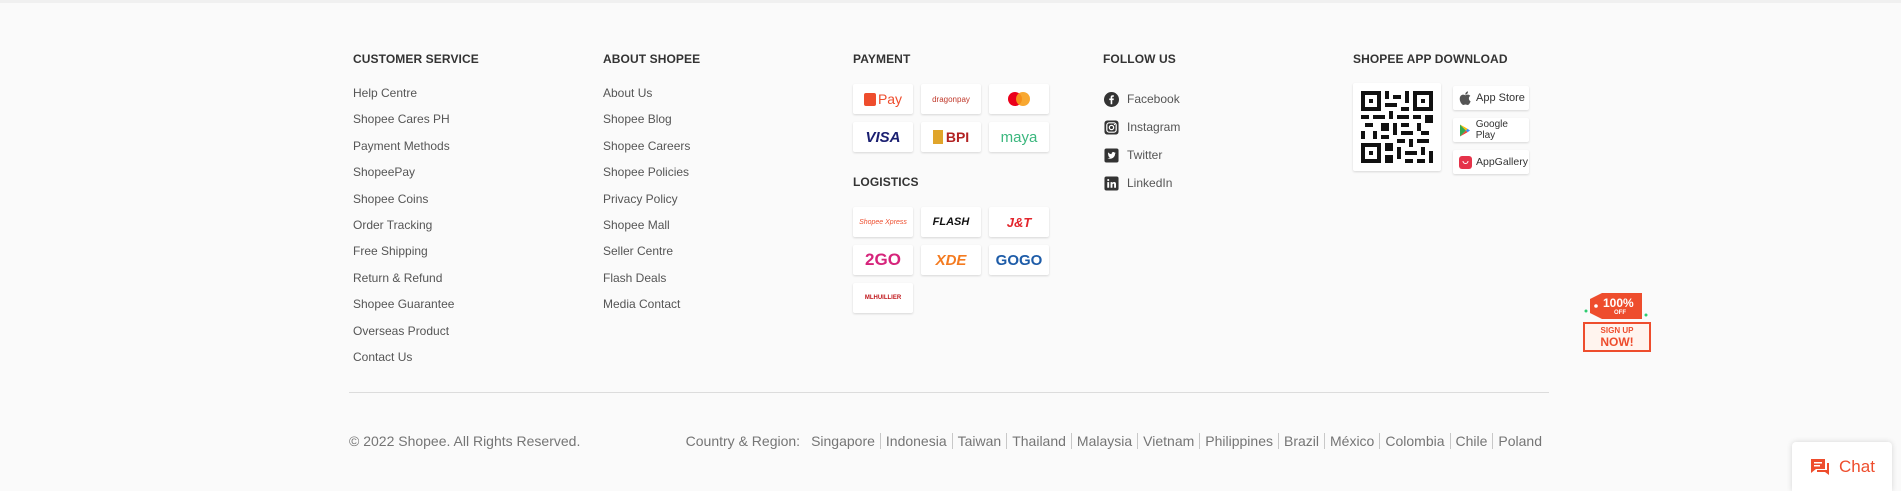 The image size is (1901, 491). What do you see at coordinates (883, 298) in the screenshot?
I see `mlhuillier-logo: MLHUILLIER` at bounding box center [883, 298].